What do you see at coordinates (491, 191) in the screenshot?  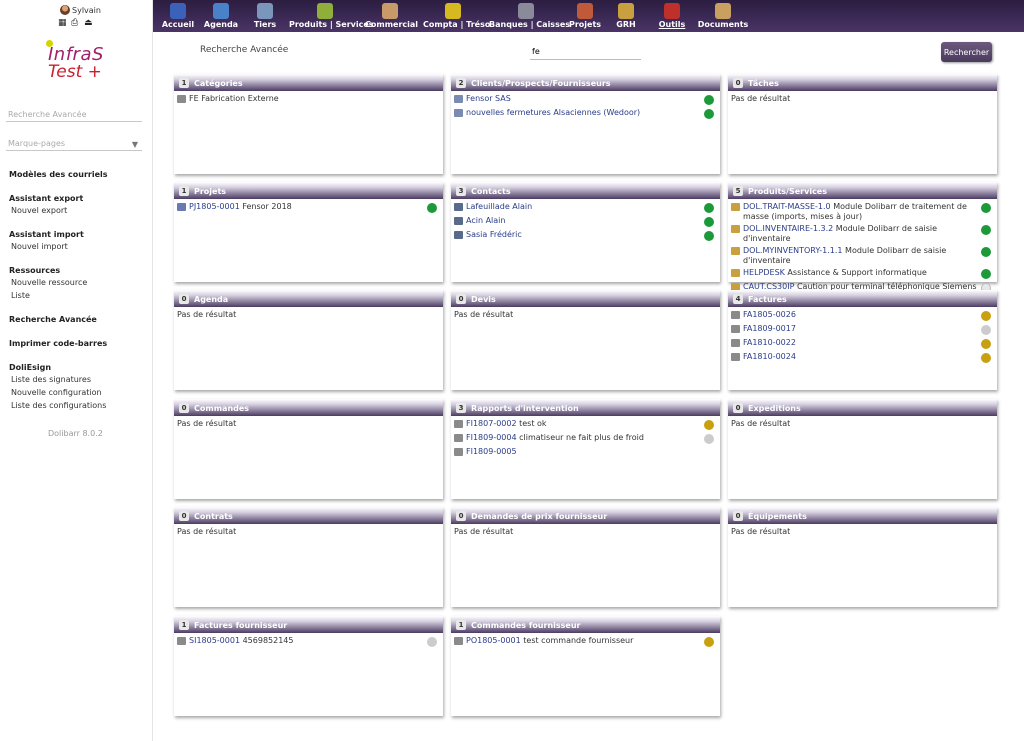 I see `result-box-title: Contacts` at bounding box center [491, 191].